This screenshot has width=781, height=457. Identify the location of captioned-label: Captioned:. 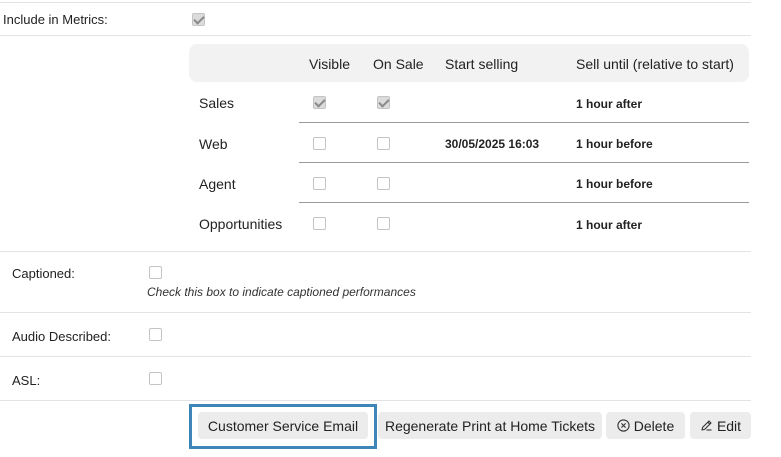
(43, 273).